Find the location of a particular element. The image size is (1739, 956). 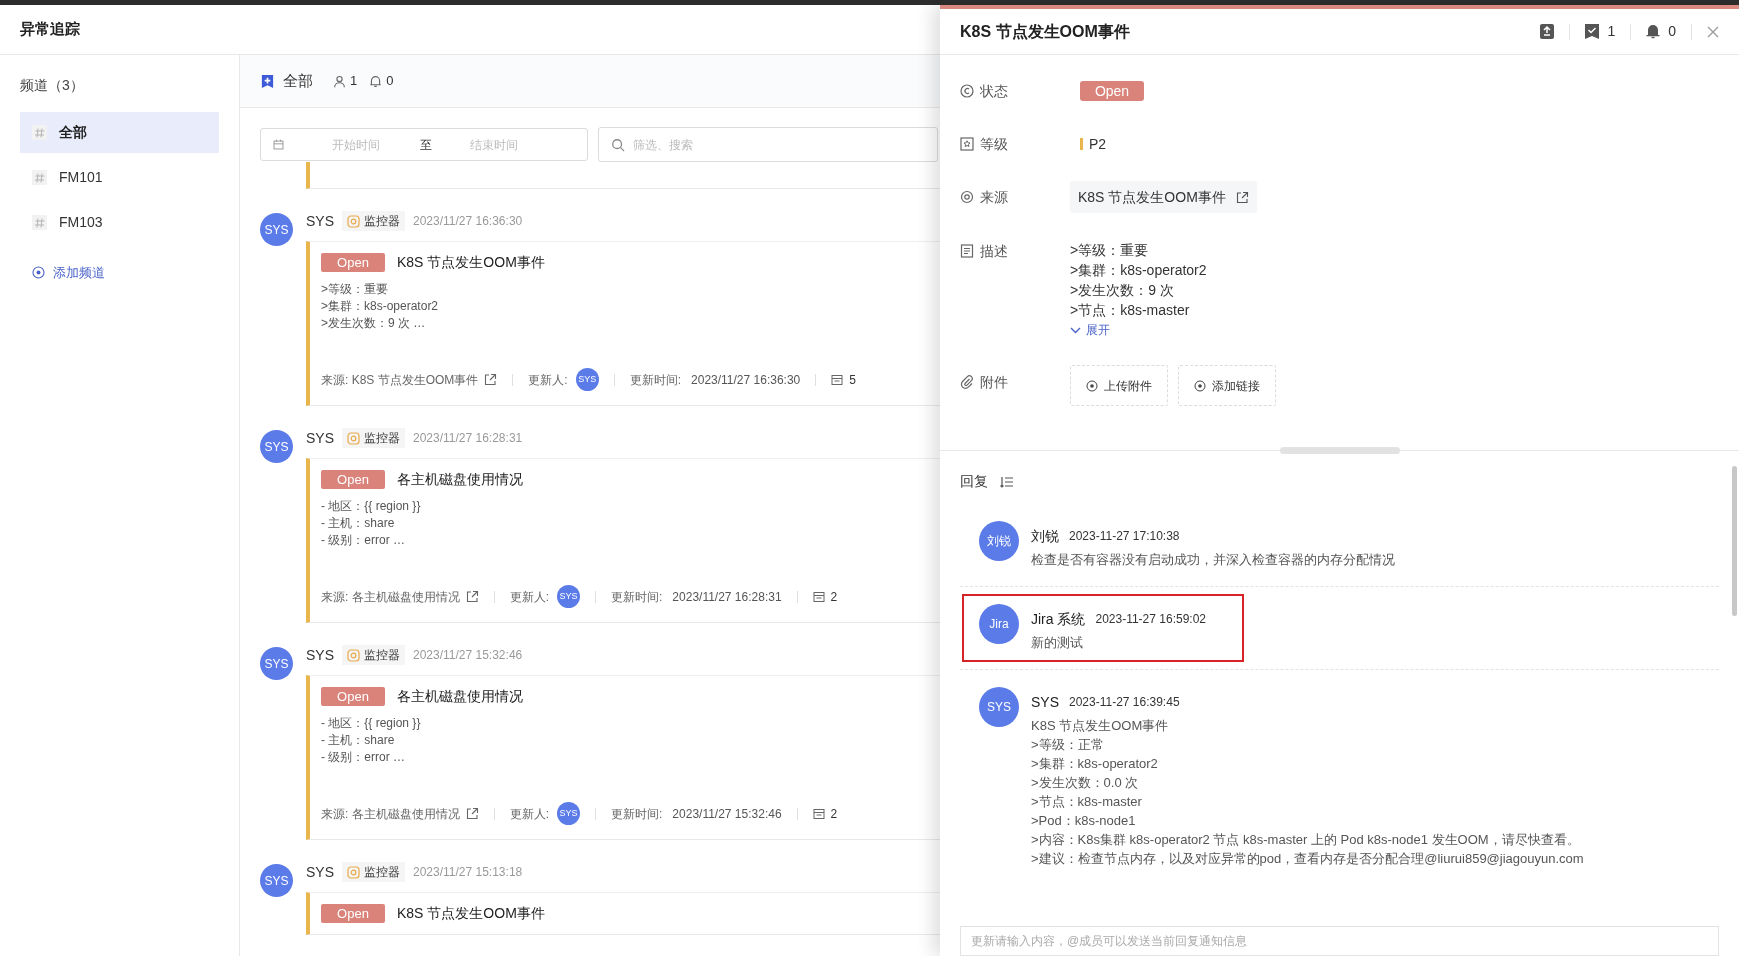

close-icon is located at coordinates (1713, 31).